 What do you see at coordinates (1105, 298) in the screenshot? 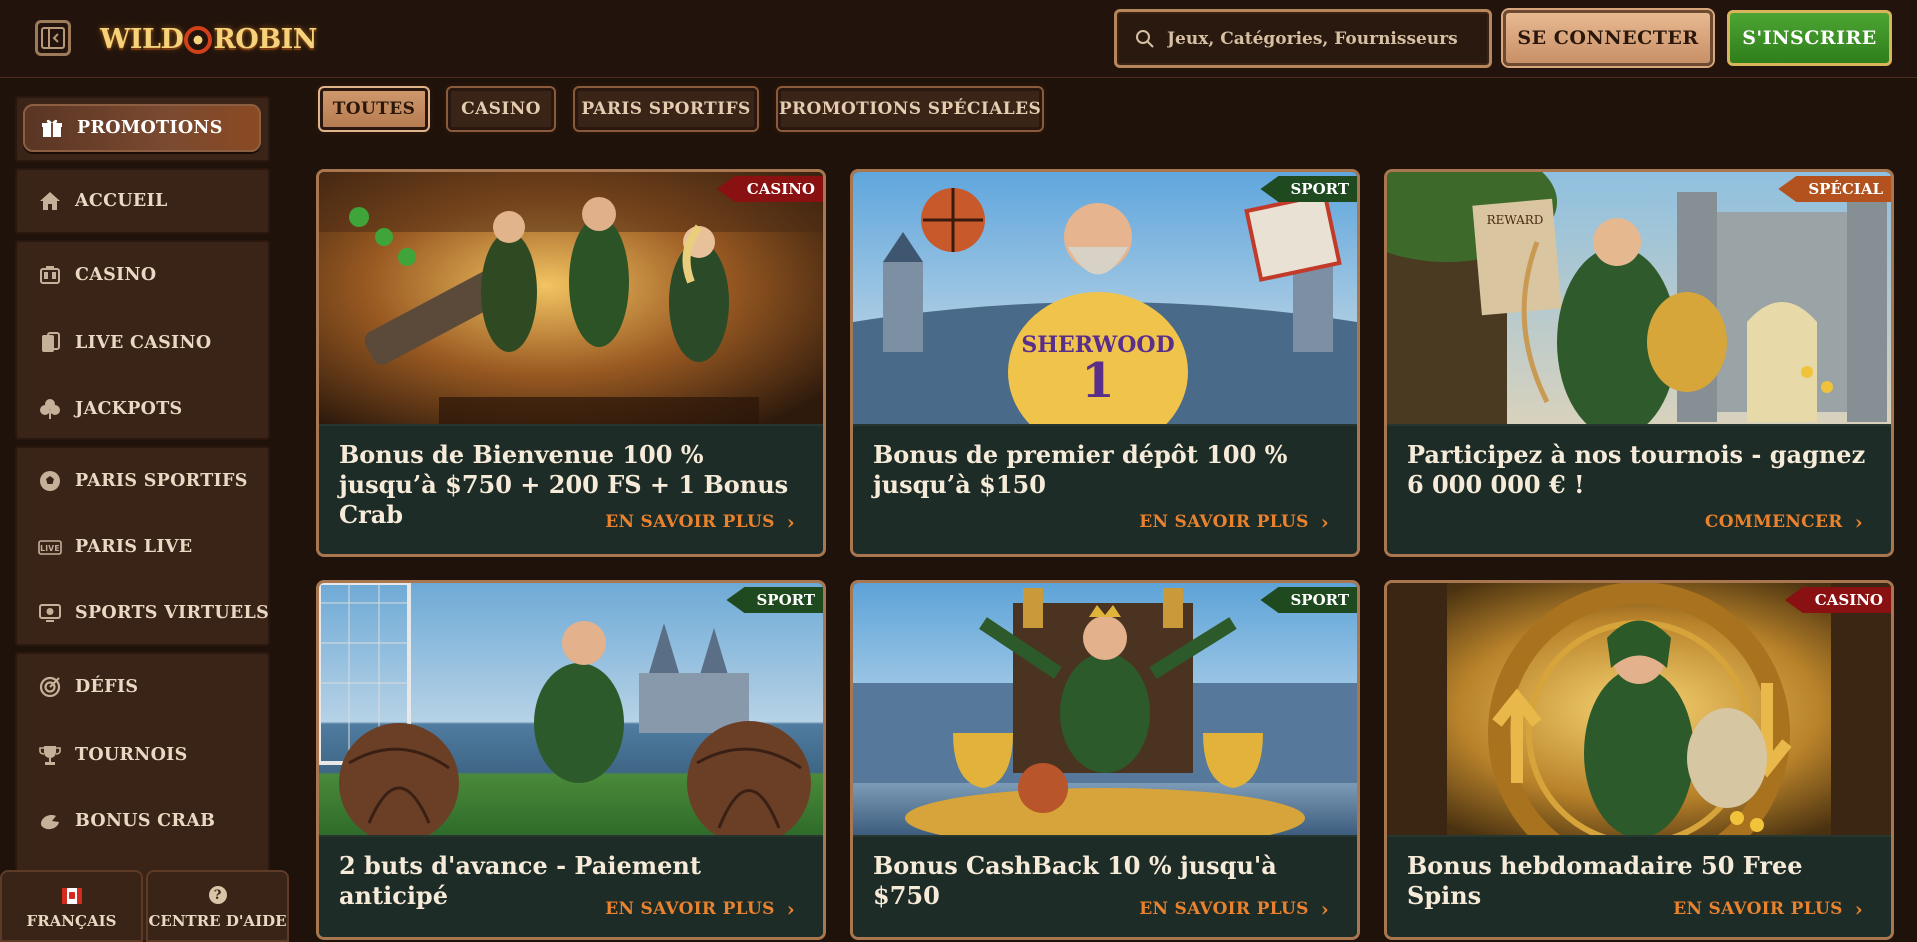
I see `promo-card-image: SHERWOOD 1` at bounding box center [1105, 298].